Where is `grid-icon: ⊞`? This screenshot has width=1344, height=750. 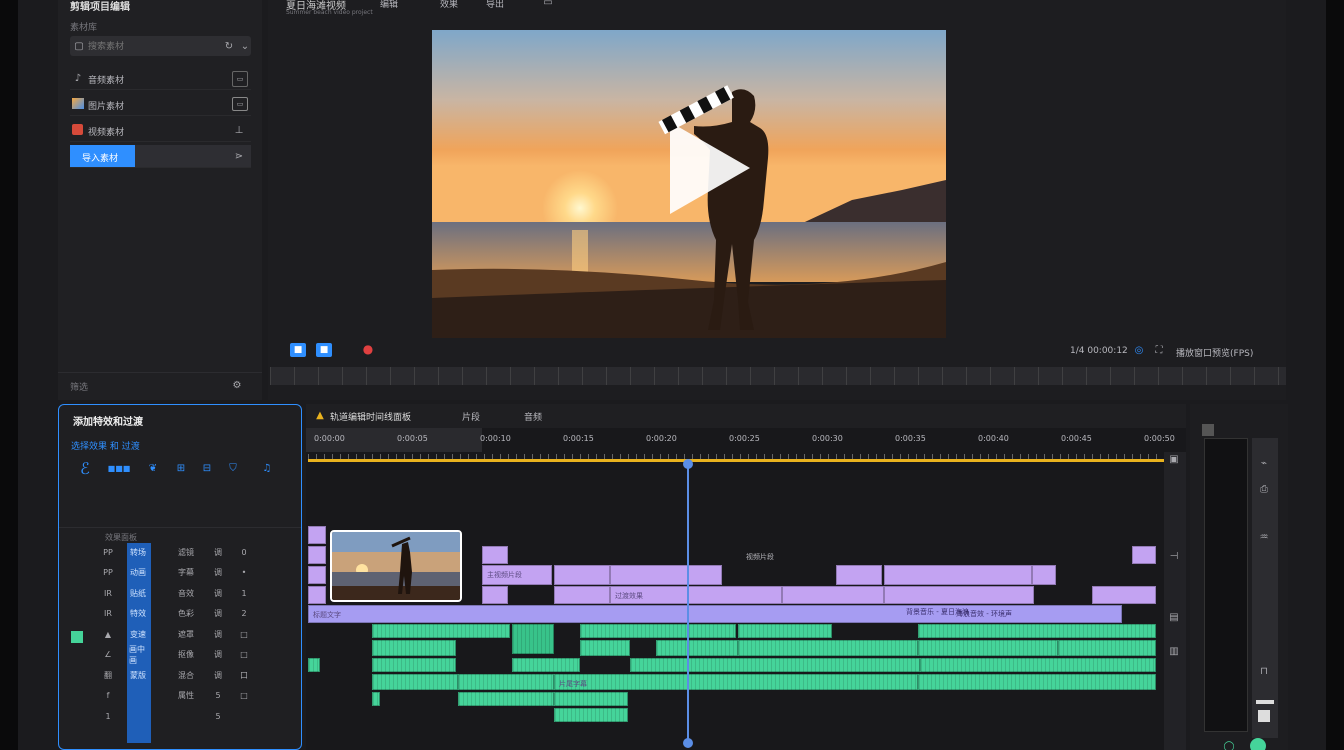
grid-icon: ⊞ is located at coordinates (181, 468).